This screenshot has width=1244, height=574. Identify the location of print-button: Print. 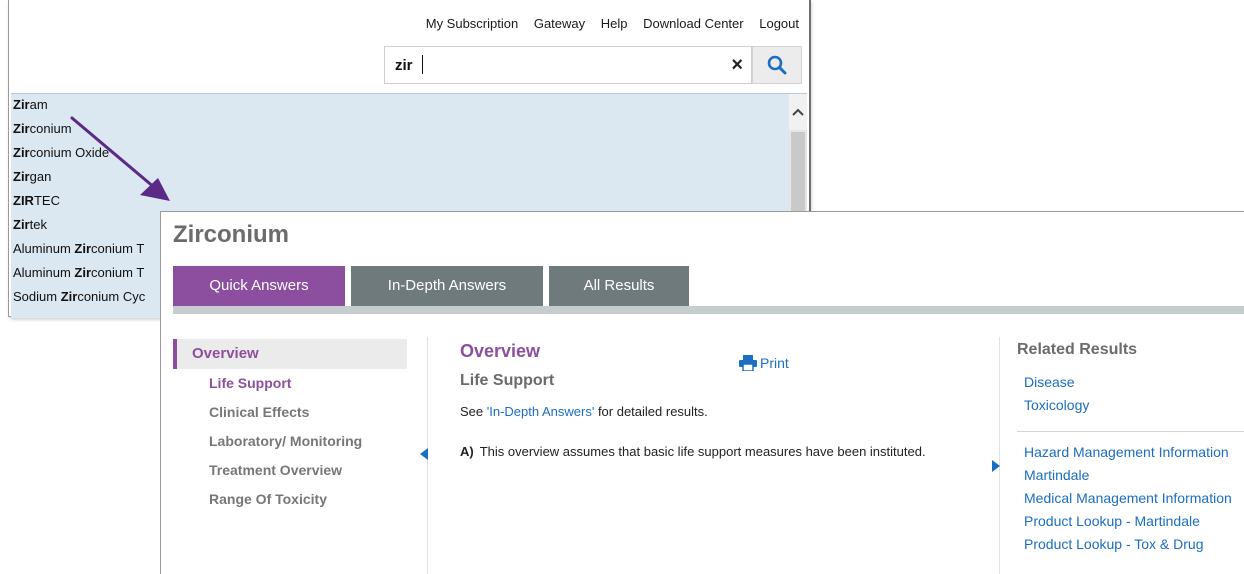
(764, 363).